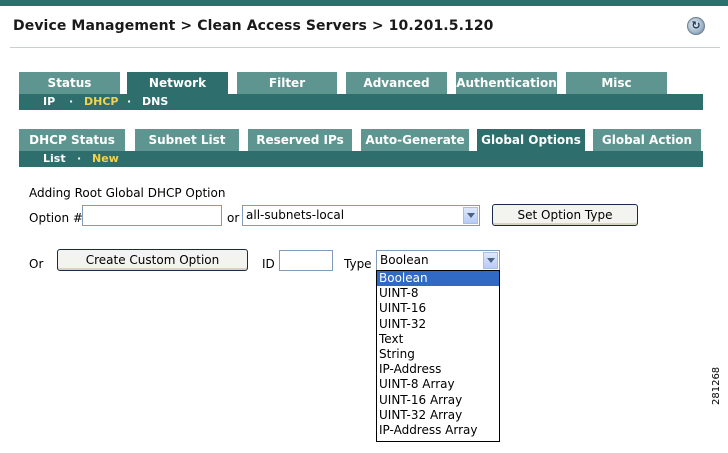 This screenshot has width=728, height=453. I want to click on type-option-uint32: UINT-32, so click(438, 324).